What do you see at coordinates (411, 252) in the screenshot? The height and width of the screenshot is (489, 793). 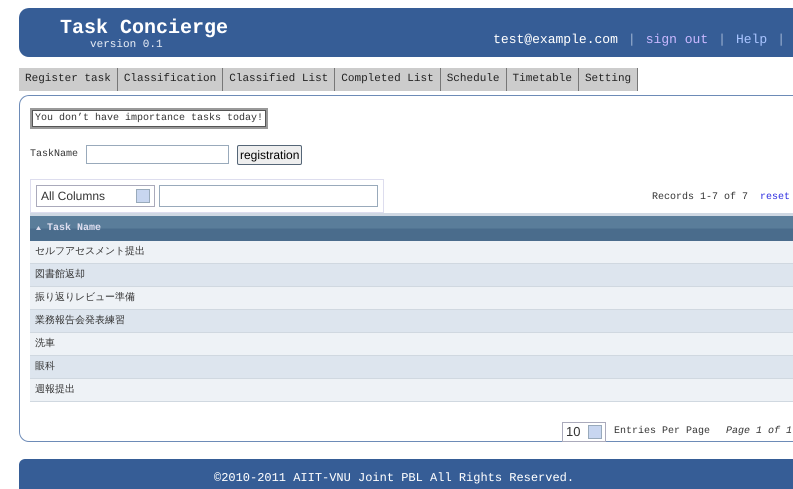 I see `table-cell: セルフアセスメント提出` at bounding box center [411, 252].